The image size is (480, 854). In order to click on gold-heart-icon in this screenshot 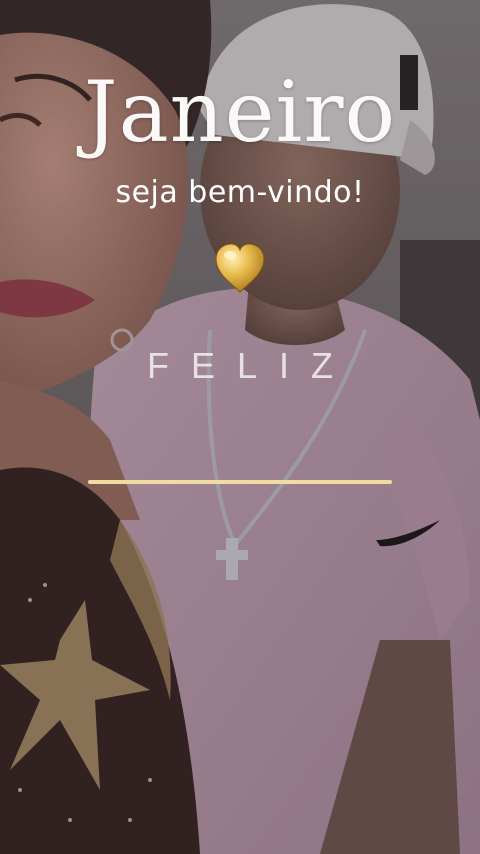, I will do `click(240, 268)`.